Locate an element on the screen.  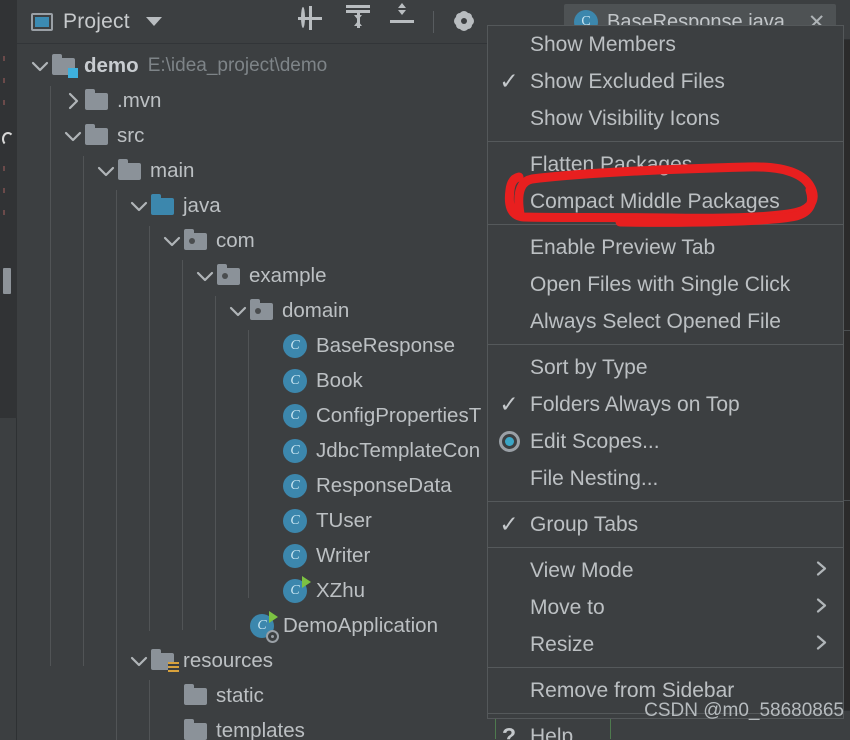
menu-item-label: Show Visibility Icons is located at coordinates (625, 118).